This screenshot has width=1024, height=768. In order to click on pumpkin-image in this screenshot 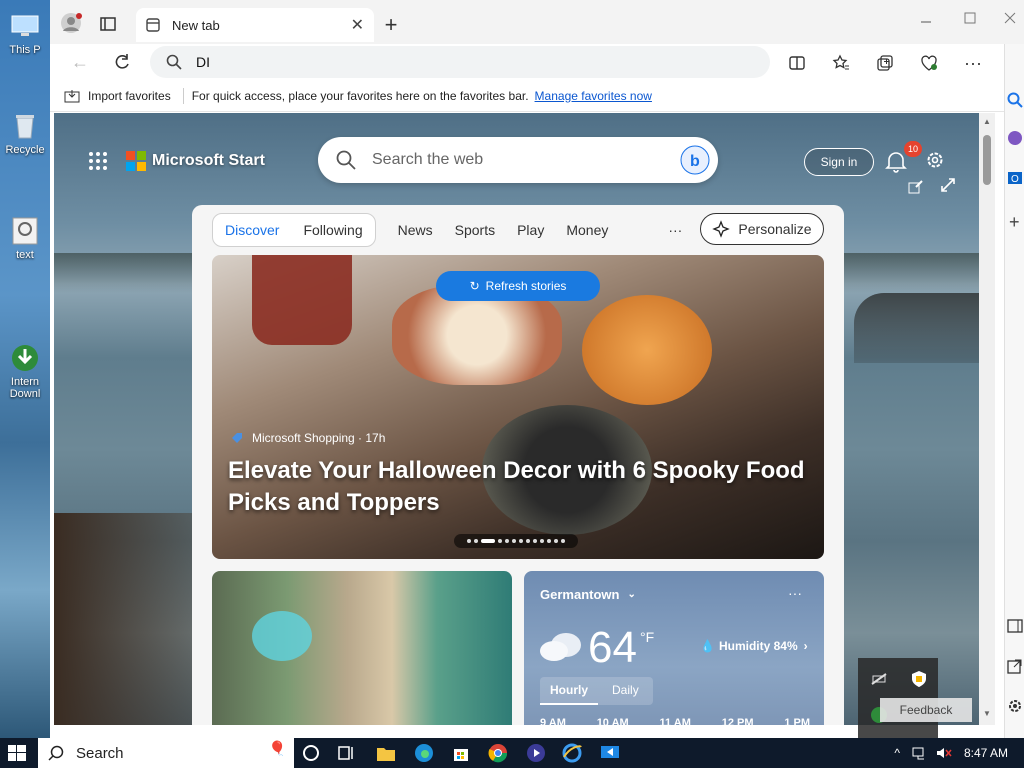, I will do `click(647, 350)`.